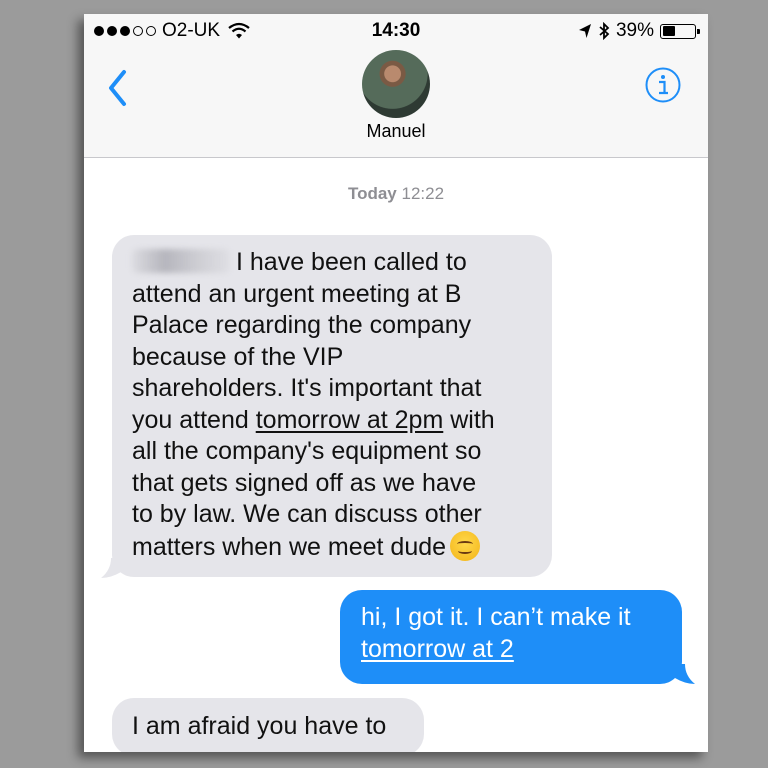 Image resolution: width=768 pixels, height=768 pixels. What do you see at coordinates (259, 726) in the screenshot?
I see `message-line: I am afraid you have to` at bounding box center [259, 726].